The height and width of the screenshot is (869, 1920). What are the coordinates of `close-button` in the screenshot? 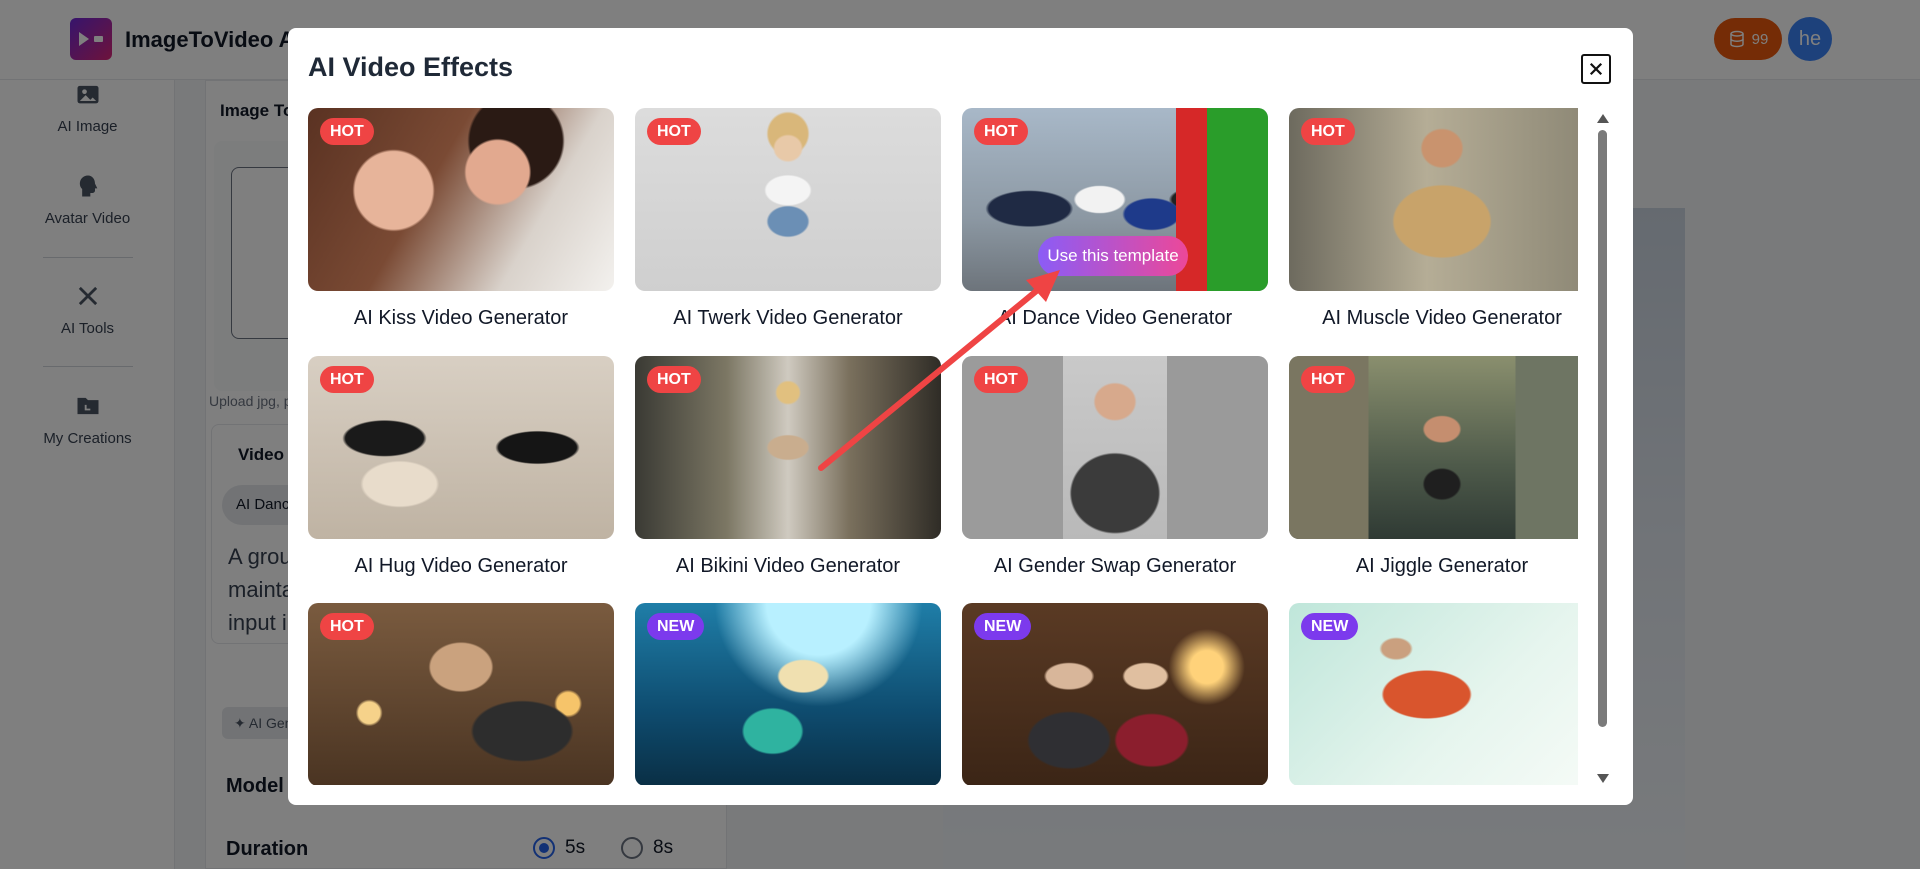 It's located at (1596, 69).